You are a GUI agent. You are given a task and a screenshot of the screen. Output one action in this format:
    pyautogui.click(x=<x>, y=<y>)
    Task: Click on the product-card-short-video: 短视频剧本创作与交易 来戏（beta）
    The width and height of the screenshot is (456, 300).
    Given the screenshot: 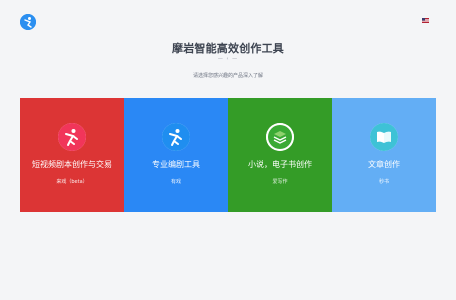 What is the action you would take?
    pyautogui.click(x=72, y=155)
    